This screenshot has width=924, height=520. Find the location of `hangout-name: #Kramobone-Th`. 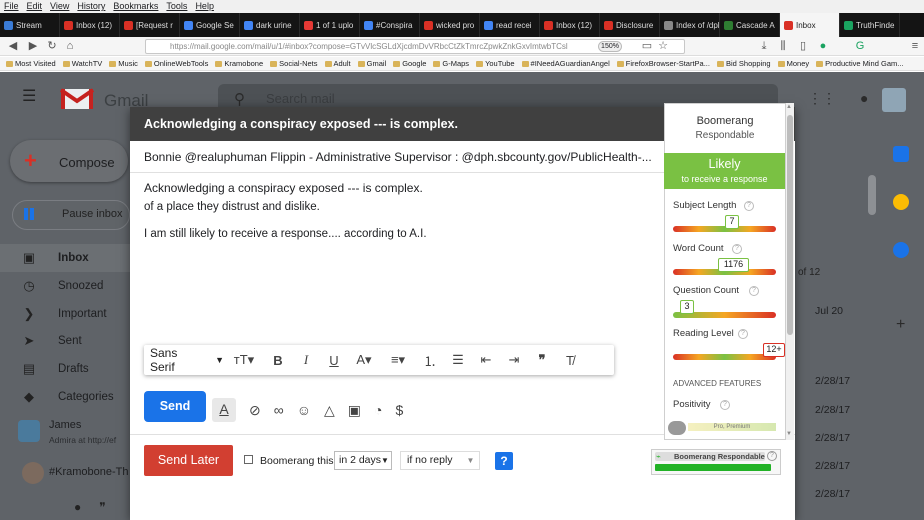

hangout-name: #Kramobone-Th is located at coordinates (89, 472).